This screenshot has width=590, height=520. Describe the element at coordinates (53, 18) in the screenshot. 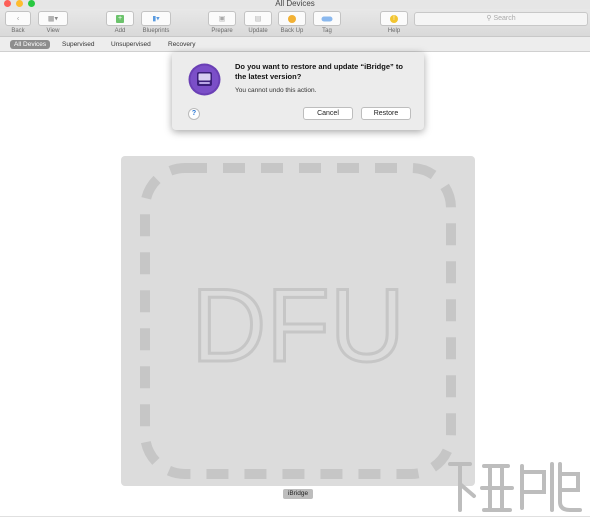

I see `grid-view-icon: ▦▾` at that location.